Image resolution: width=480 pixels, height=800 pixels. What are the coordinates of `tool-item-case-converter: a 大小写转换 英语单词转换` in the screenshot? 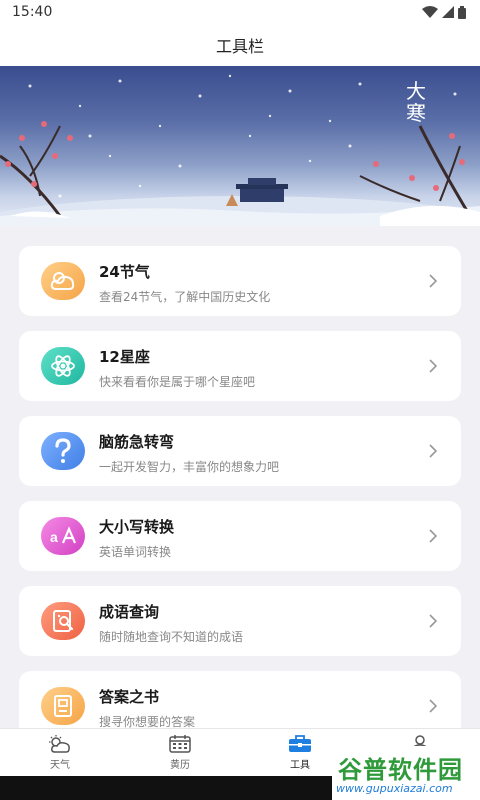 It's located at (240, 536).